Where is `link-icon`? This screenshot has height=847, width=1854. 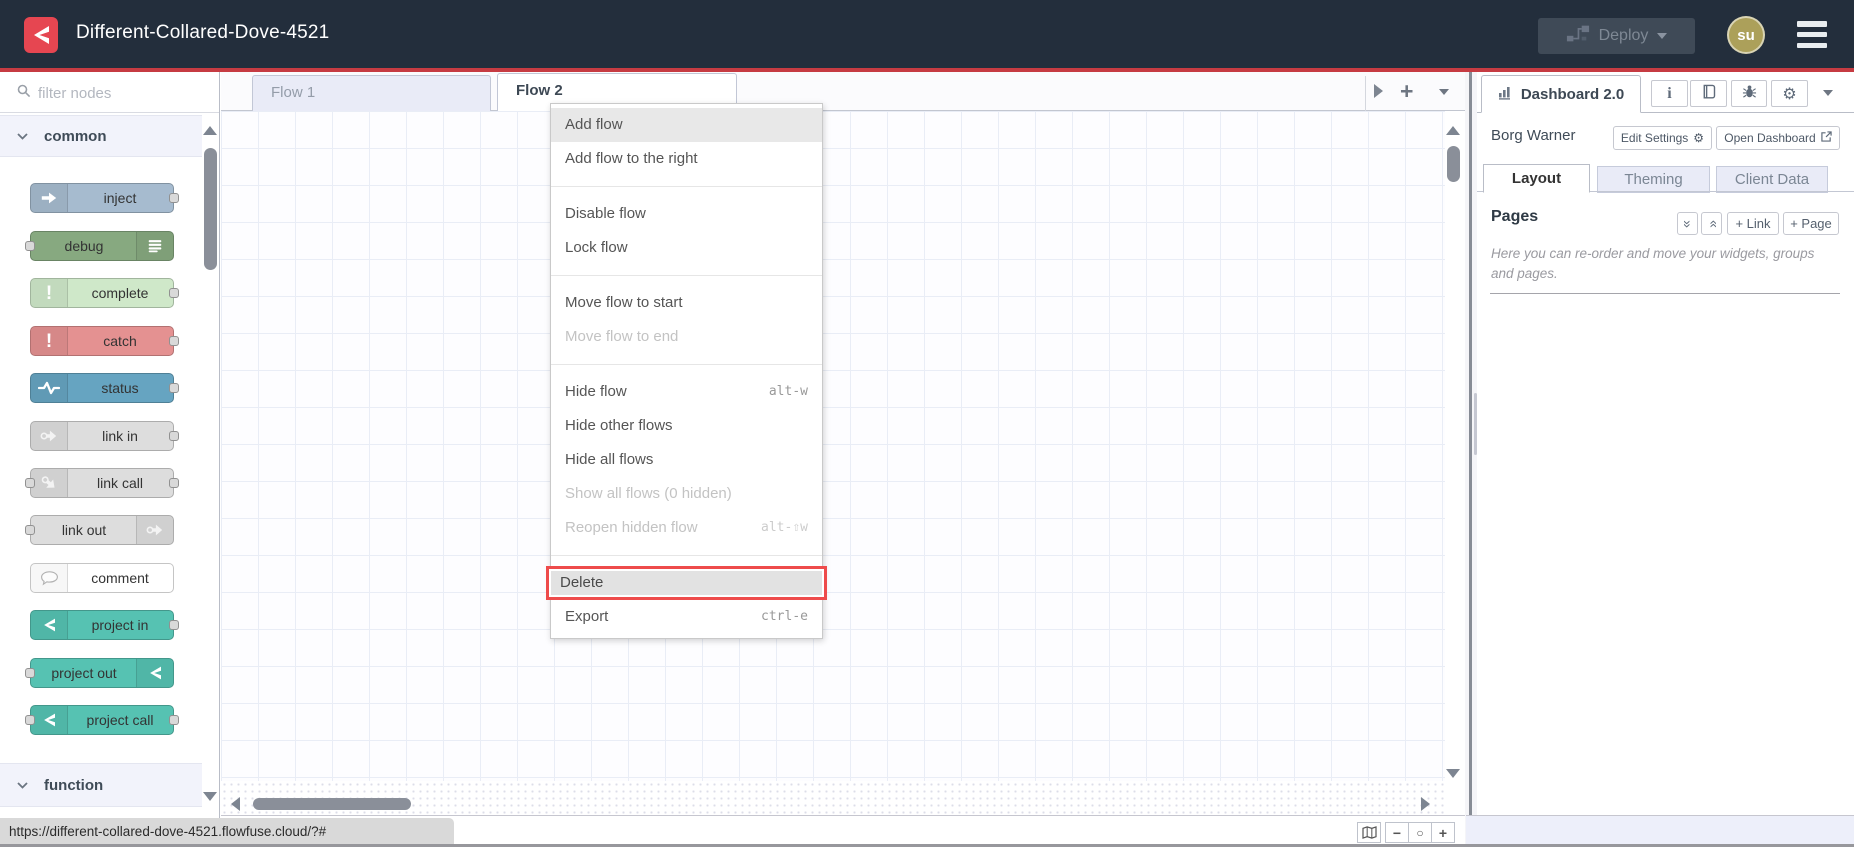
link-icon is located at coordinates (49, 436).